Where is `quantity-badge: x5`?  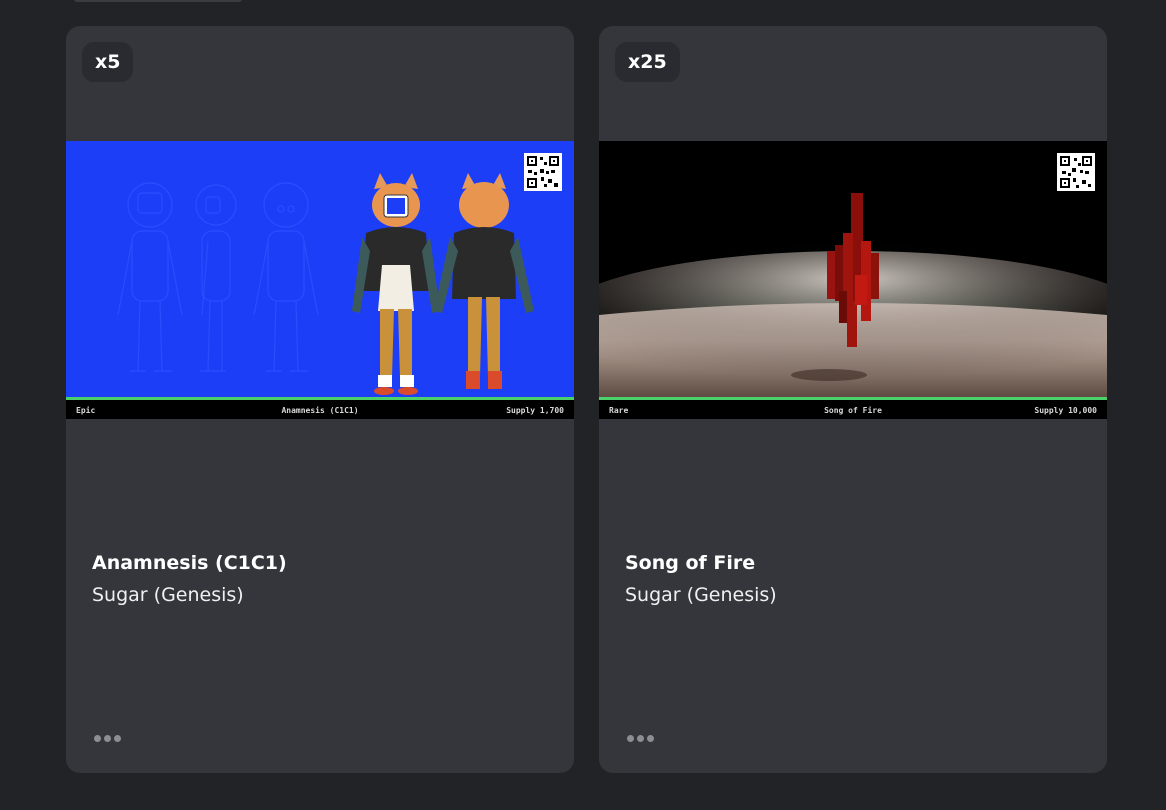
quantity-badge: x5 is located at coordinates (108, 62).